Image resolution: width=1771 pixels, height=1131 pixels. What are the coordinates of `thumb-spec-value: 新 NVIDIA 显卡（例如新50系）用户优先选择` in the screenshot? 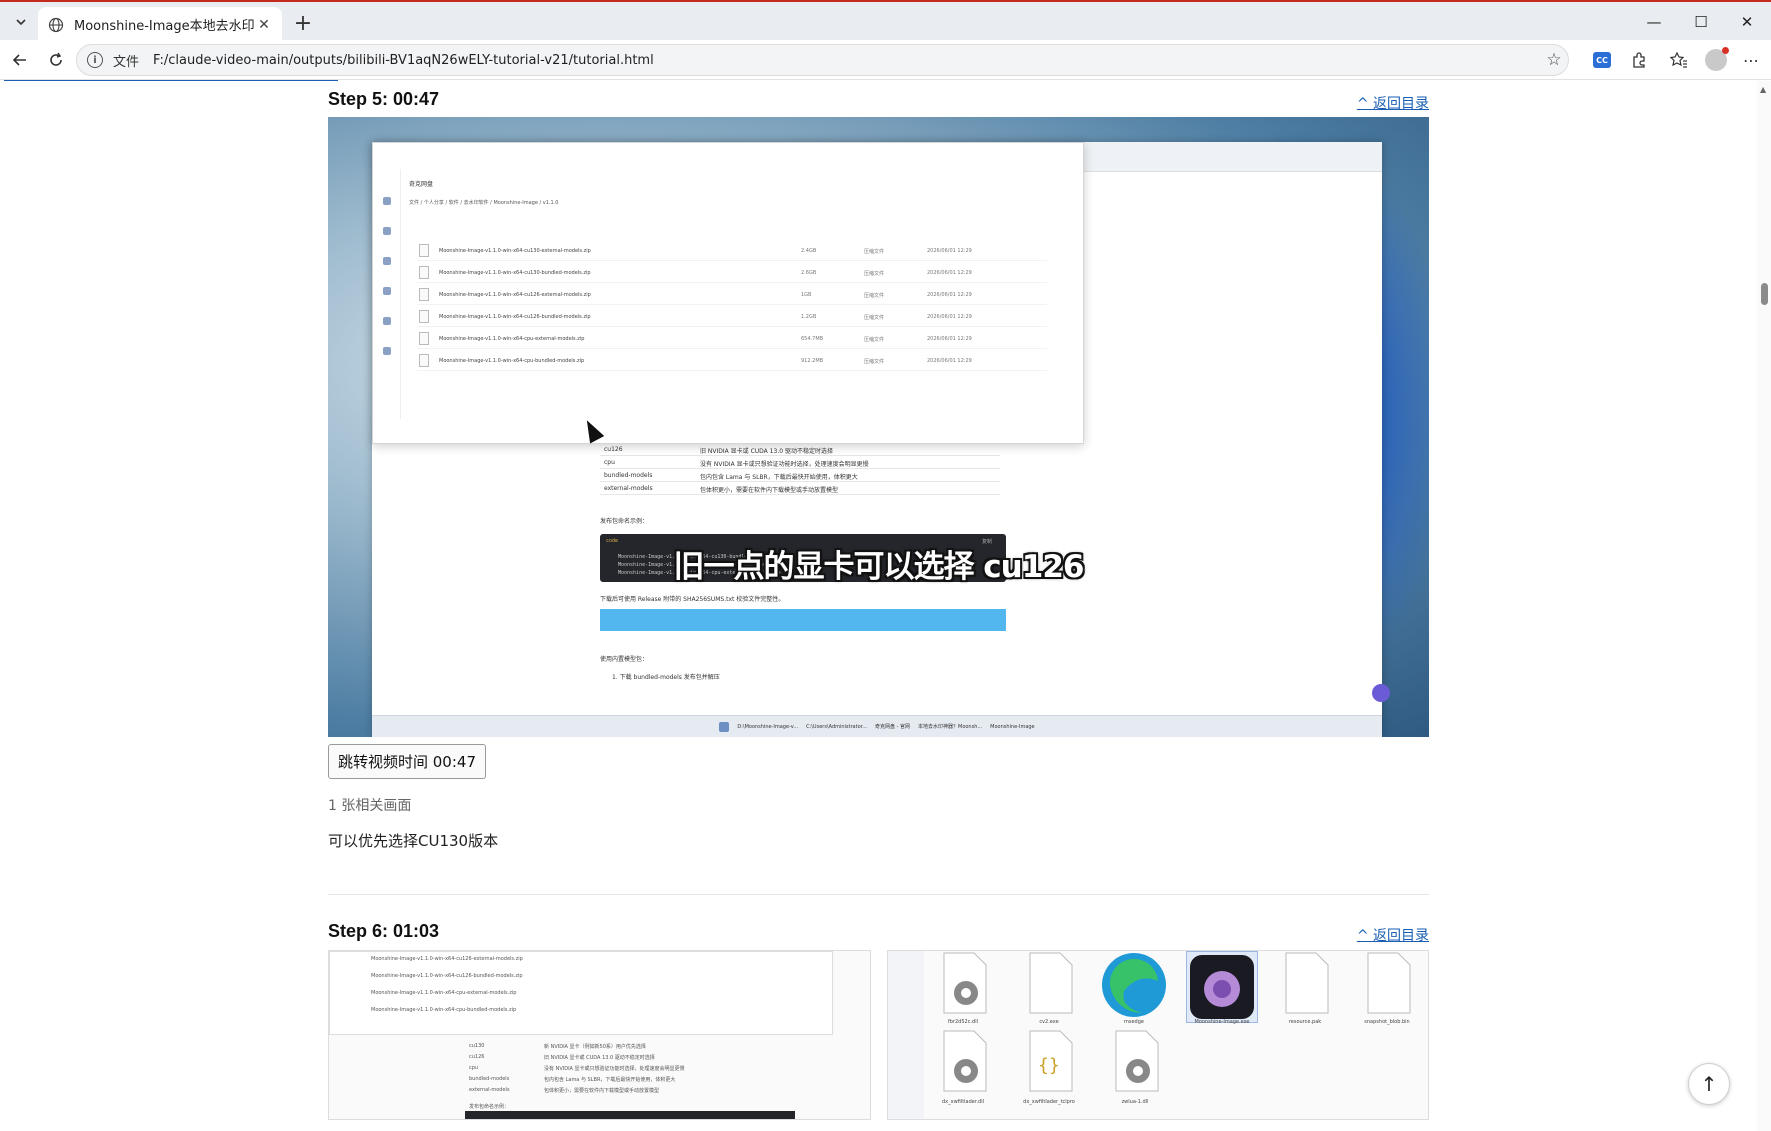 It's located at (595, 1047).